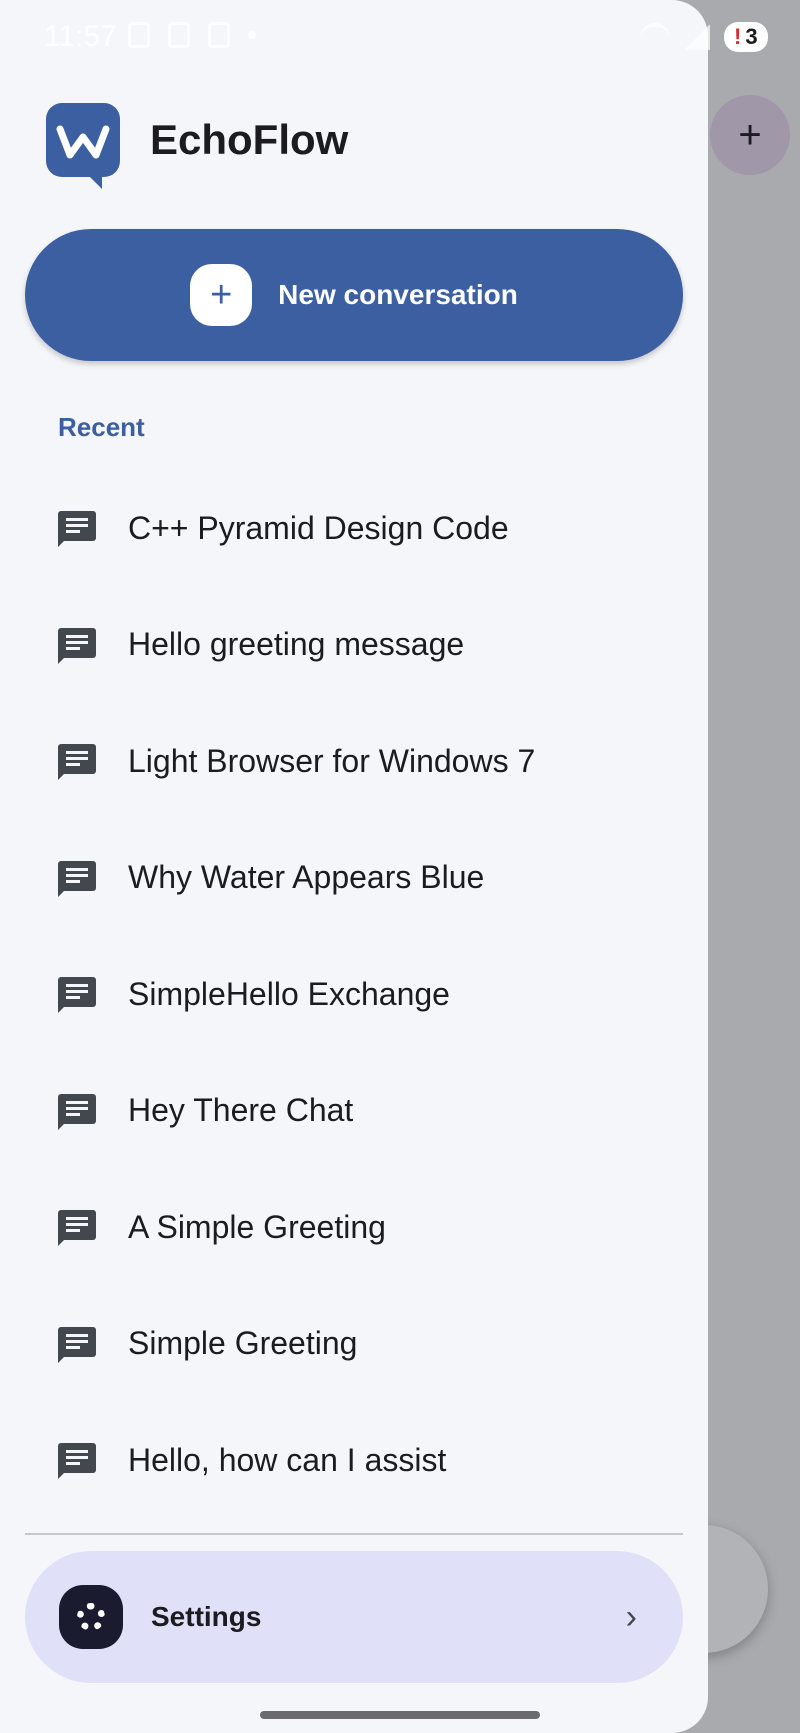  I want to click on gear-icon, so click(91, 1617).